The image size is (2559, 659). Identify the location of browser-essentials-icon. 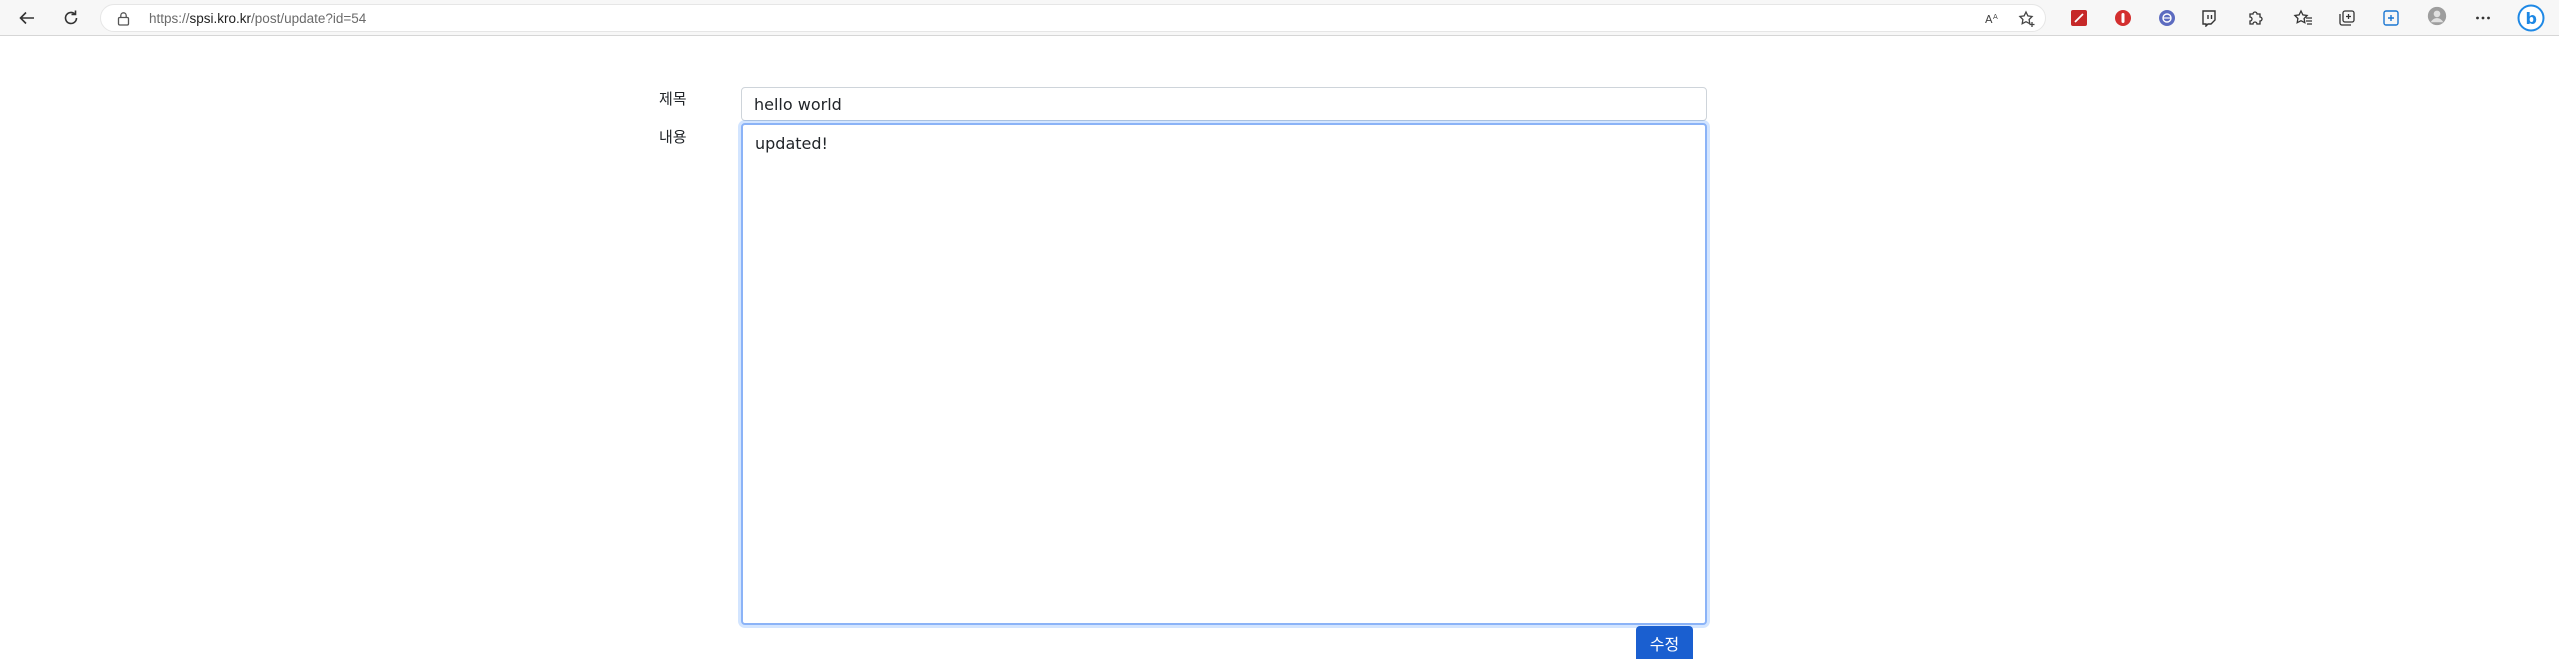
(2391, 18).